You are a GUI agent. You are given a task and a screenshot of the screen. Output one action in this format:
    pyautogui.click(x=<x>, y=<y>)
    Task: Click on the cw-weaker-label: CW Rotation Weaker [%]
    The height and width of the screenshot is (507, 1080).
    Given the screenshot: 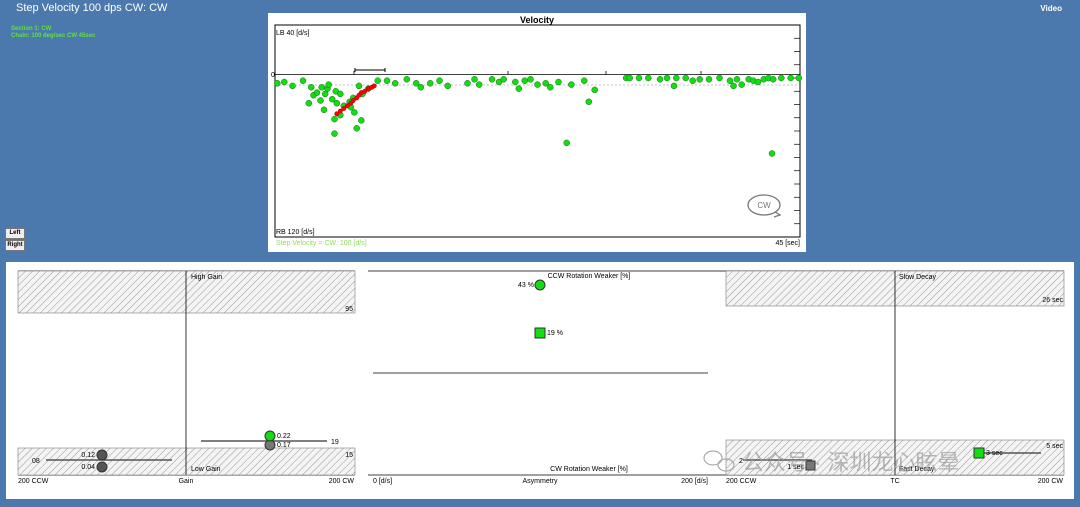 What is the action you would take?
    pyautogui.click(x=589, y=469)
    